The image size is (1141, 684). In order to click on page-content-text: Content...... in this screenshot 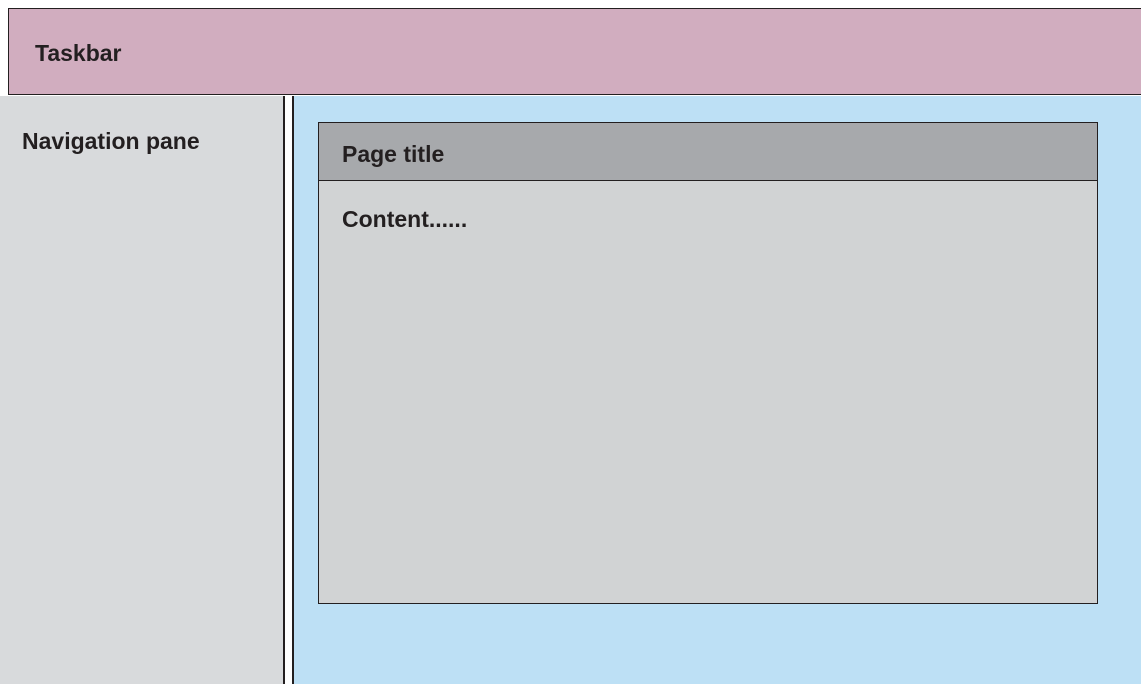, I will do `click(405, 219)`.